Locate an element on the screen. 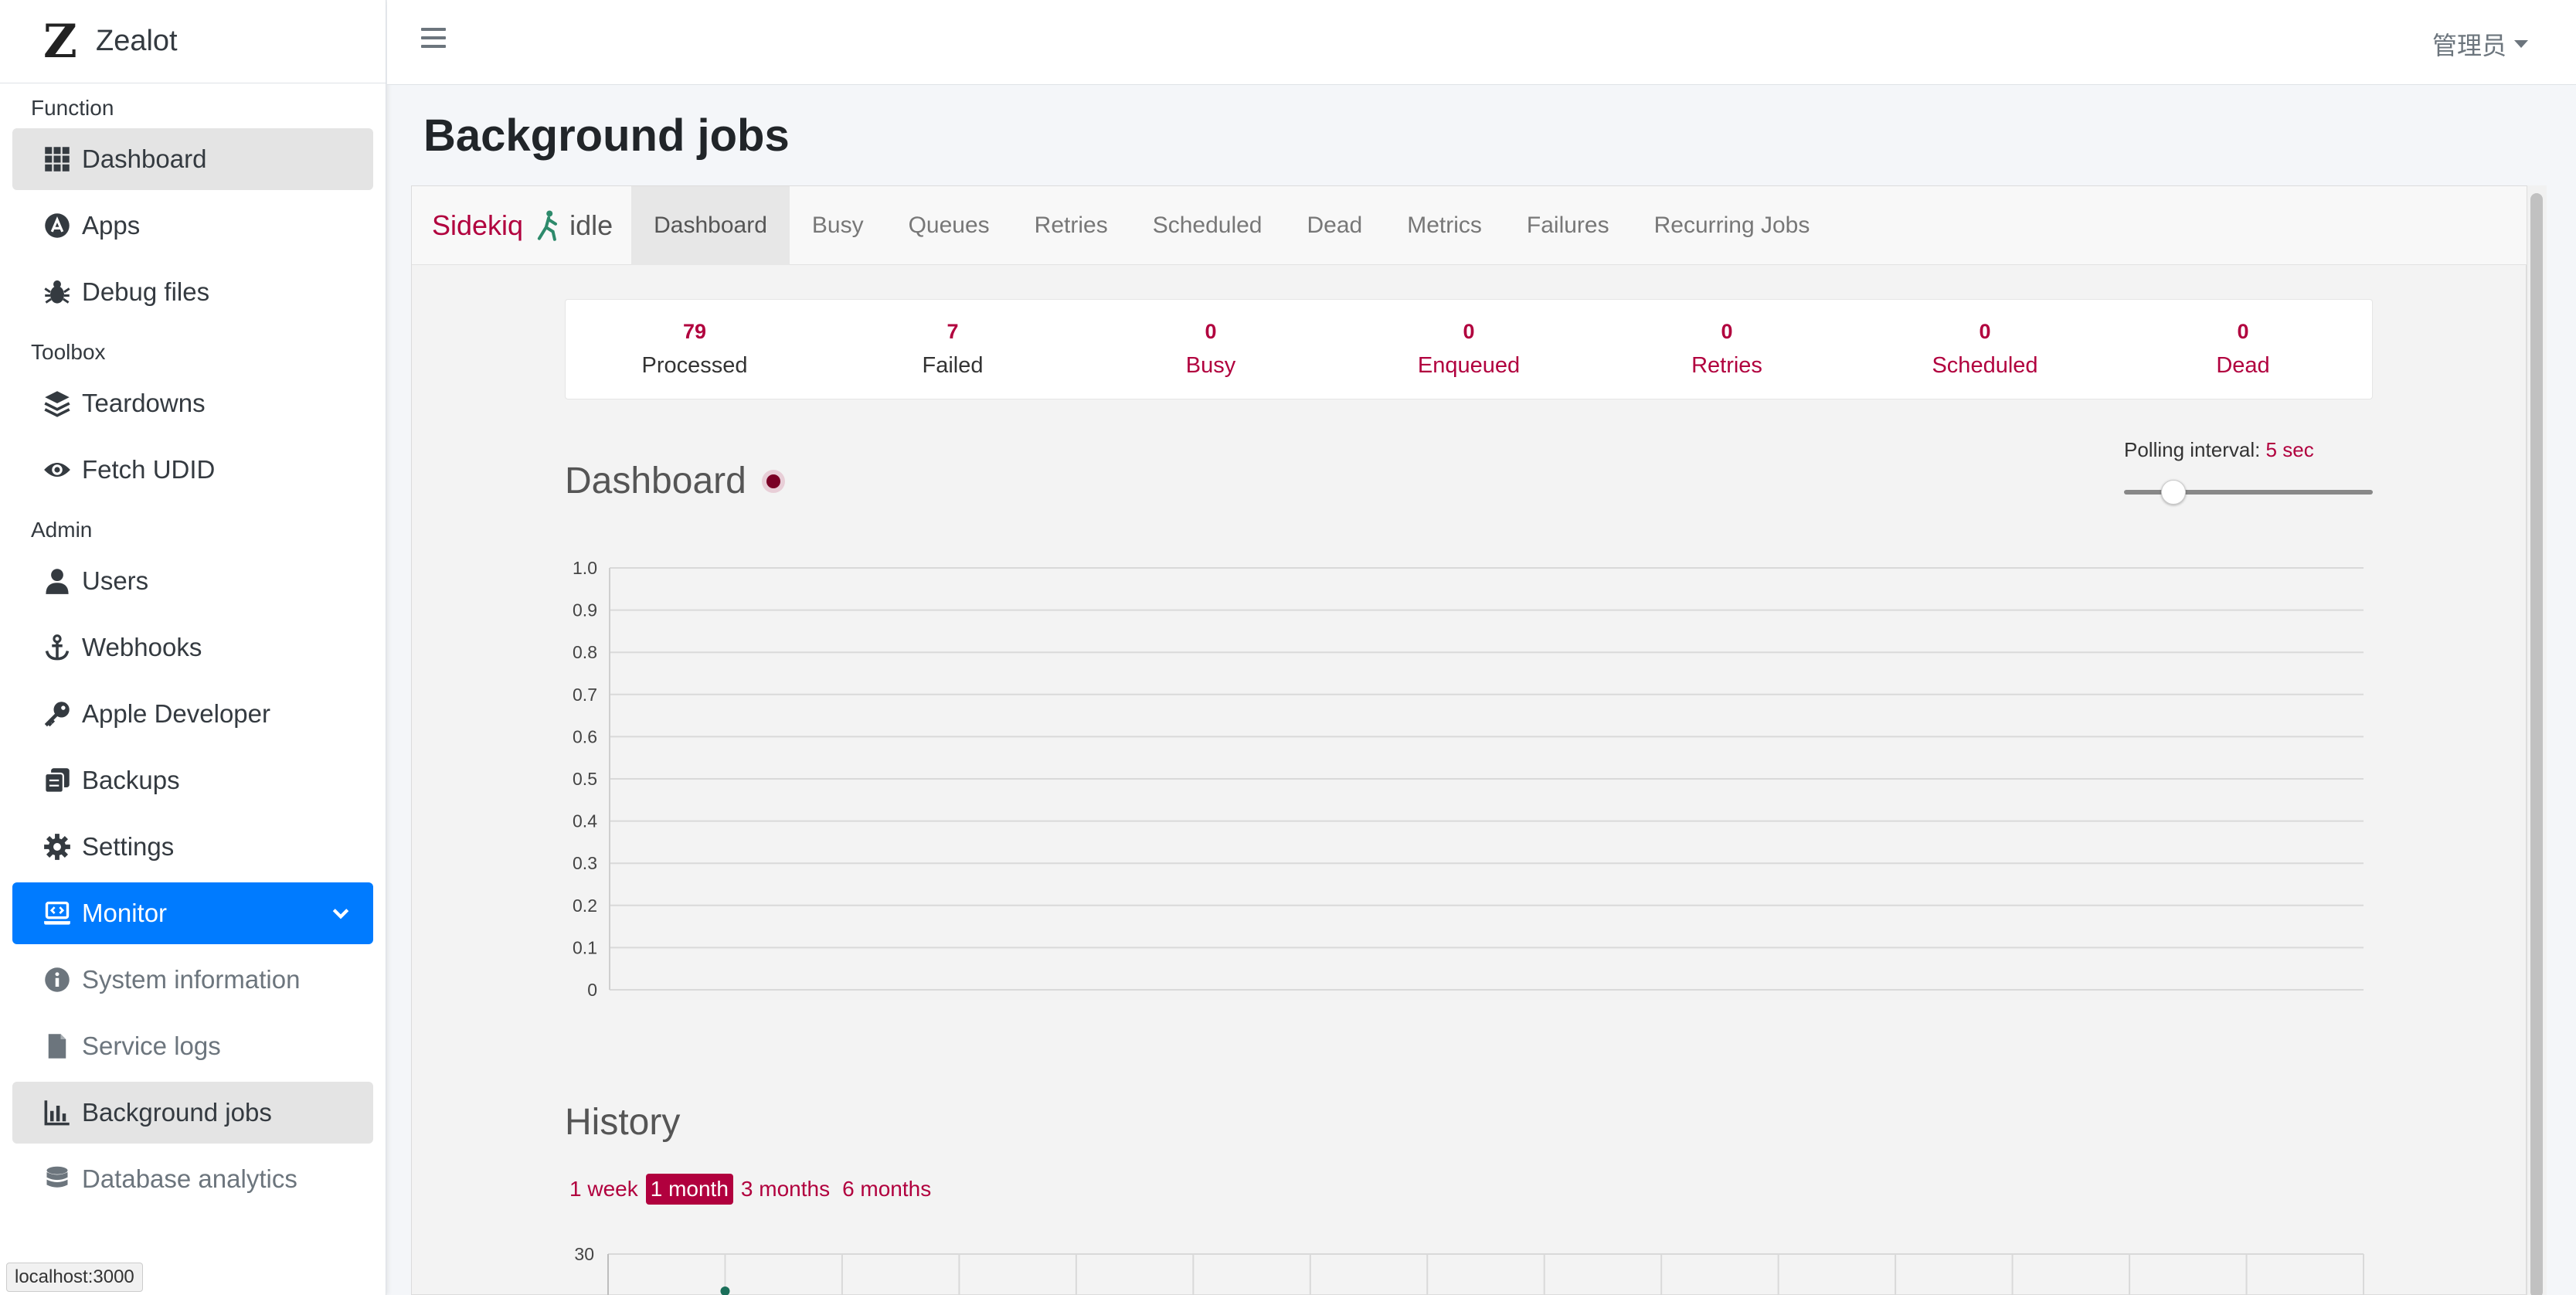 This screenshot has width=2576, height=1295. sidebar-item-label: Backups is located at coordinates (131, 780).